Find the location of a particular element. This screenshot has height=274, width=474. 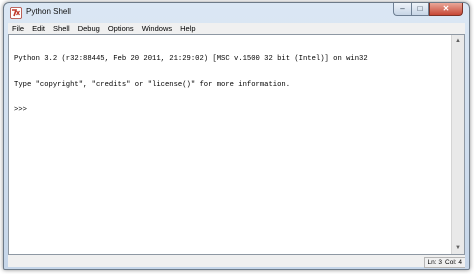

arrow-up-icon: ▲ is located at coordinates (458, 41).